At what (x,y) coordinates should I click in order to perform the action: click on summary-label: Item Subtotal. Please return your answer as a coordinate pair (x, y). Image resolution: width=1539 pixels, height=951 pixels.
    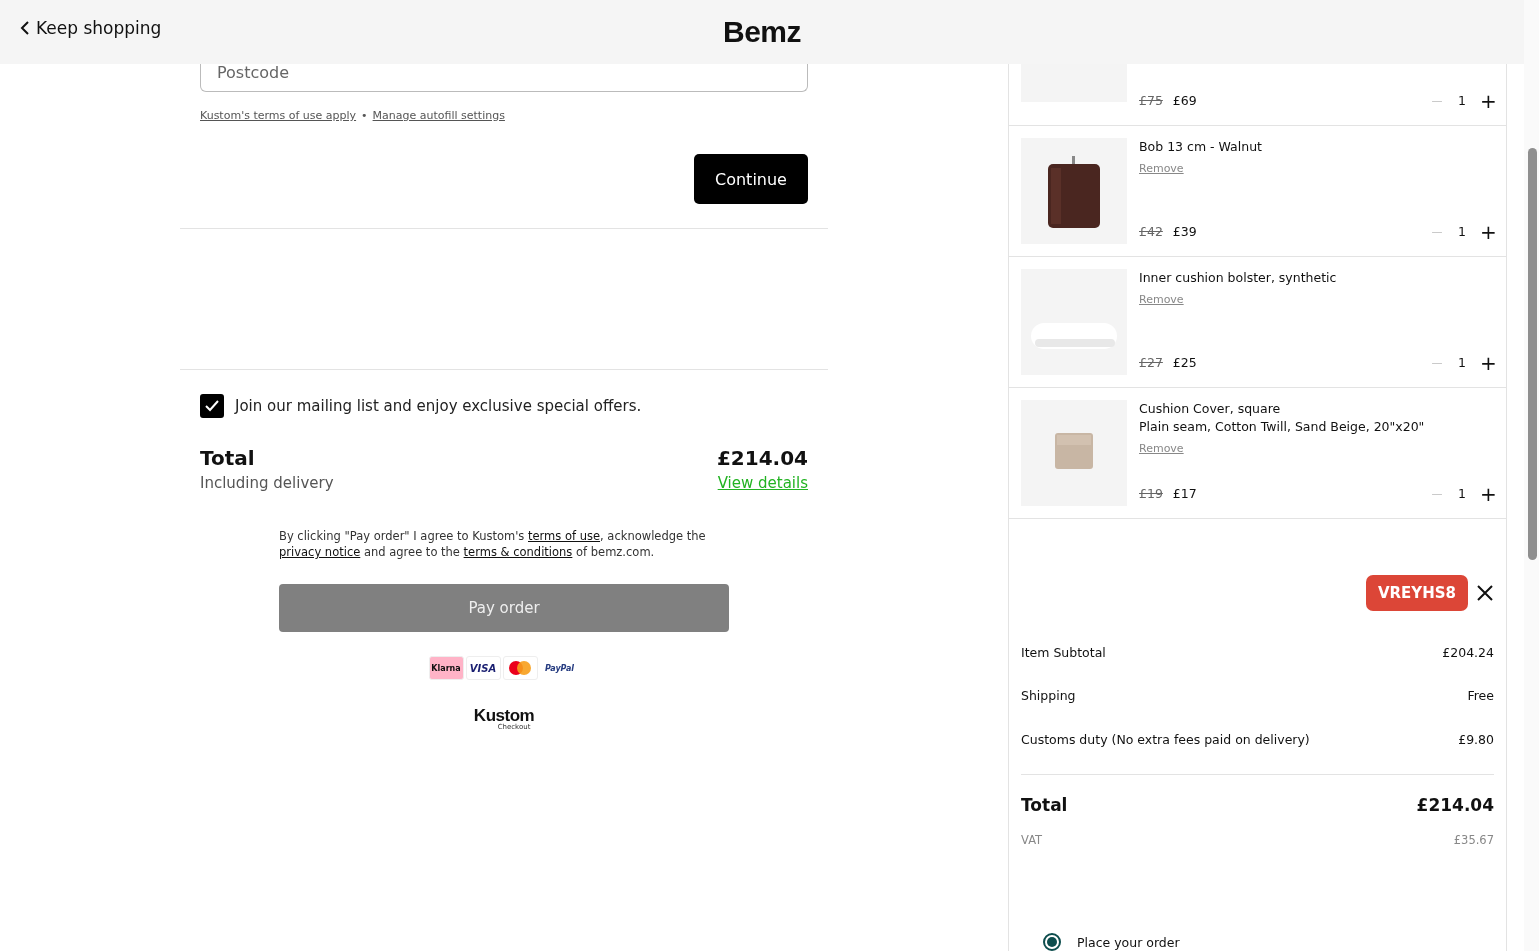
    Looking at the image, I should click on (1063, 652).